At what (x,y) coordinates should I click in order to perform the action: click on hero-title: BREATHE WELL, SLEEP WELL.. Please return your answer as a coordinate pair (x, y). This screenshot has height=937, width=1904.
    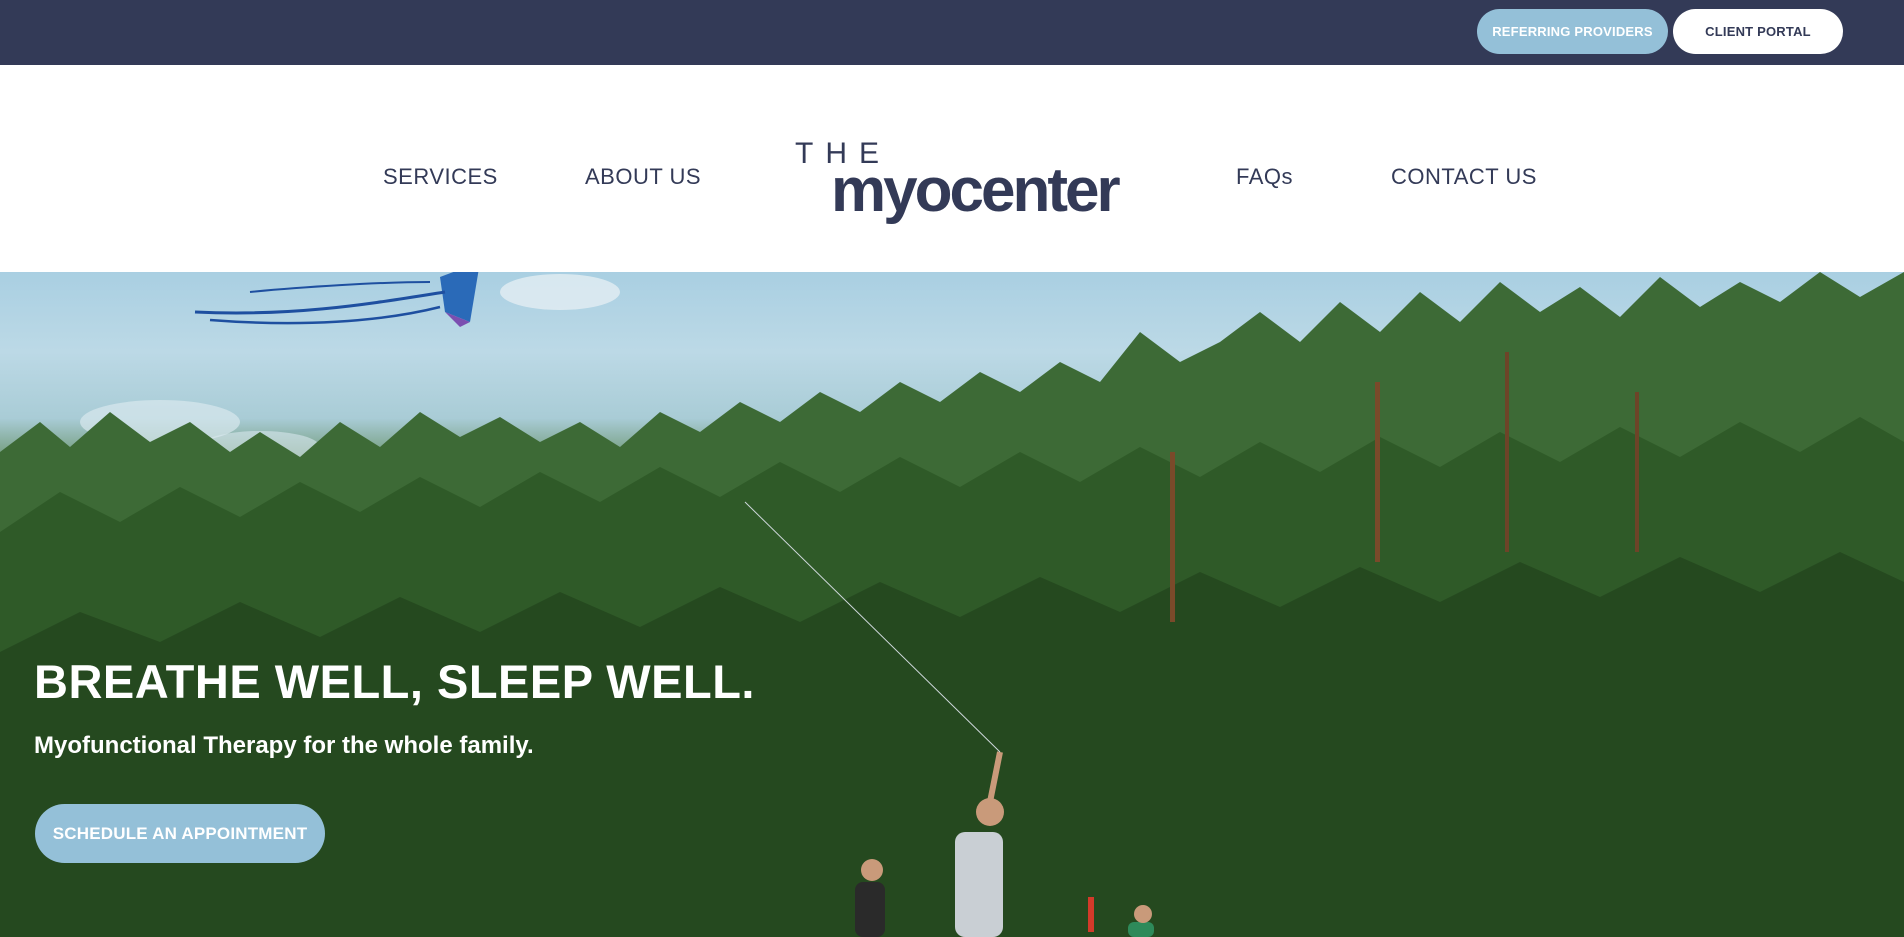
    Looking at the image, I should click on (394, 681).